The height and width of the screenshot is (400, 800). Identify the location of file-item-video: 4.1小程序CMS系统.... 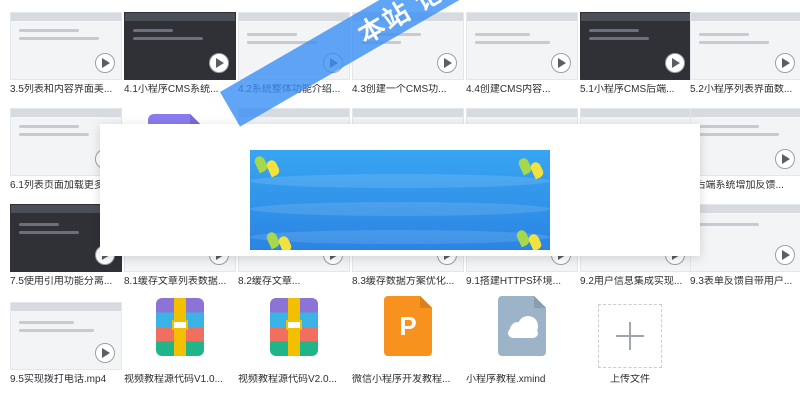
(180, 47).